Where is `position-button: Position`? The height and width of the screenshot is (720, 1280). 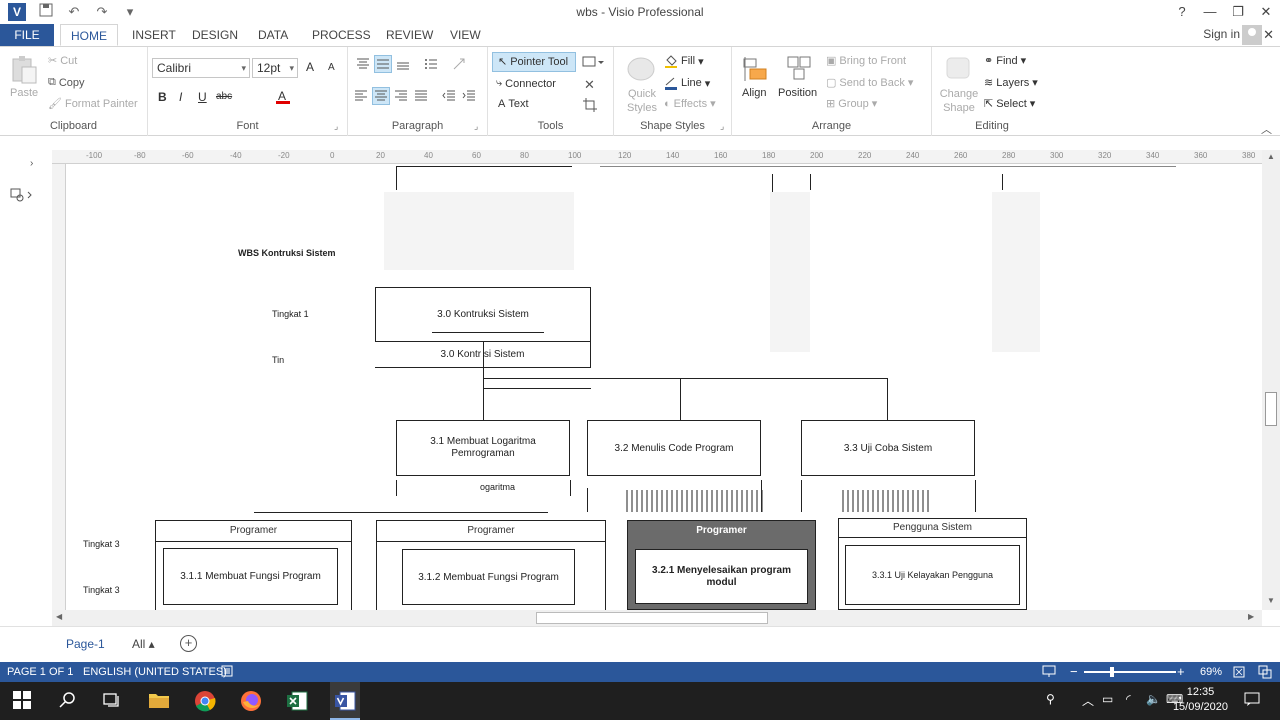 position-button: Position is located at coordinates (797, 93).